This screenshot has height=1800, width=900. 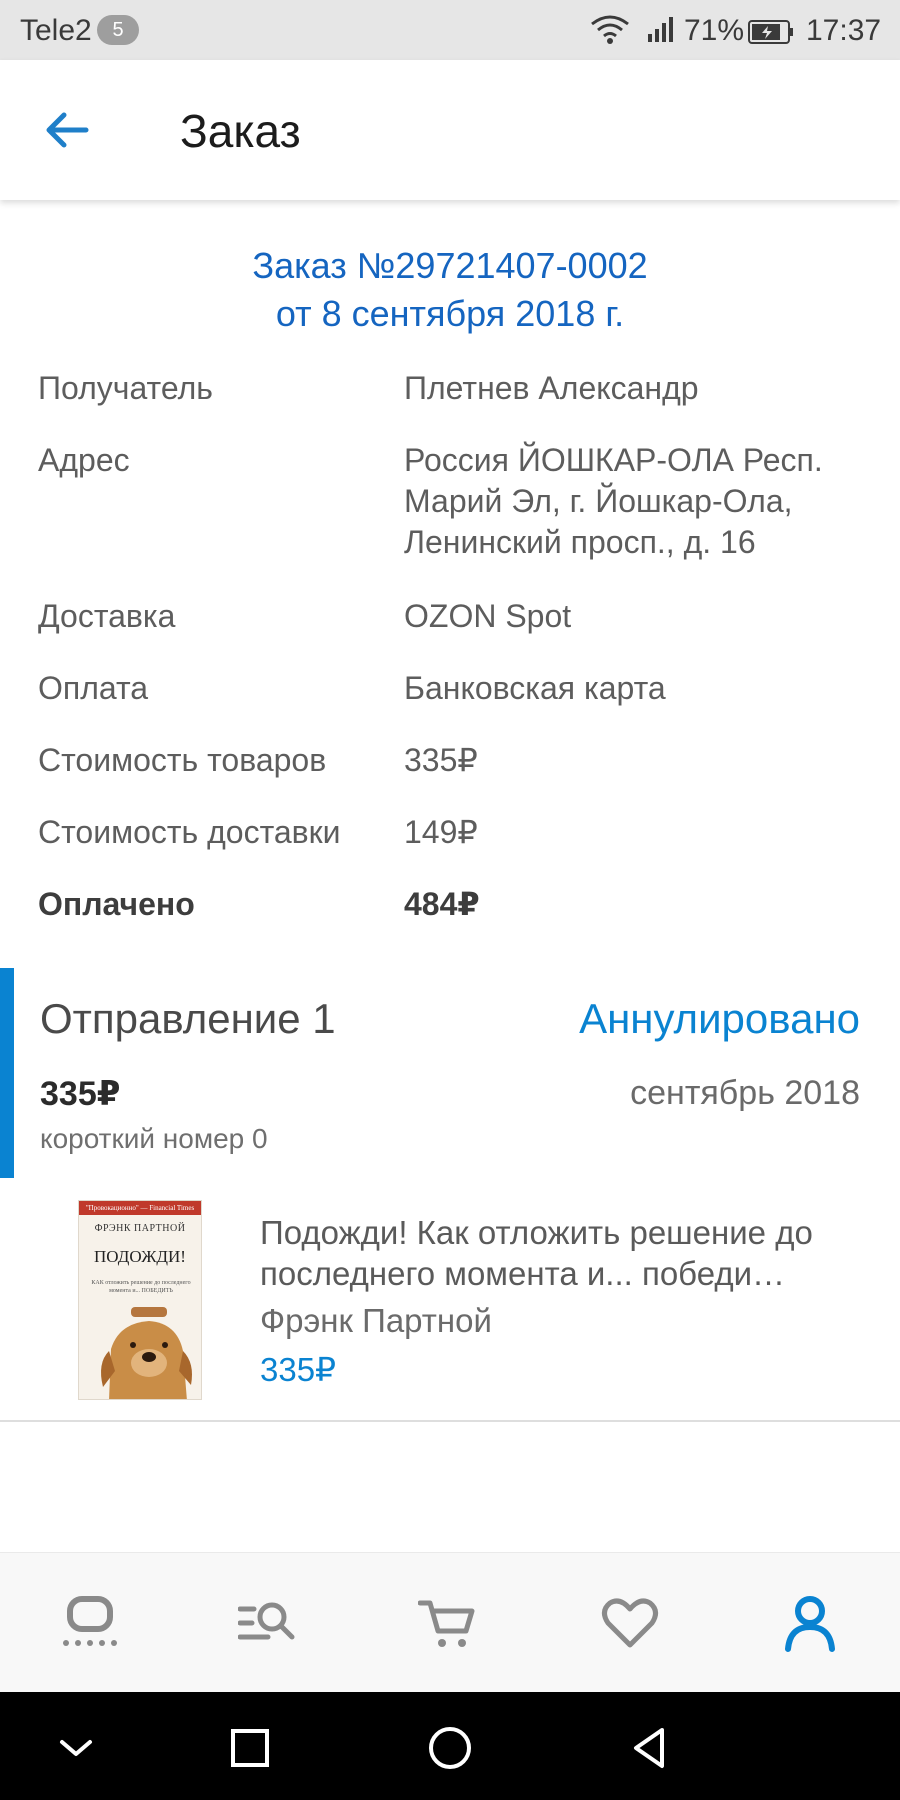 What do you see at coordinates (140, 1228) in the screenshot?
I see `cover-author: ФРЭНК ПАРТНОЙ` at bounding box center [140, 1228].